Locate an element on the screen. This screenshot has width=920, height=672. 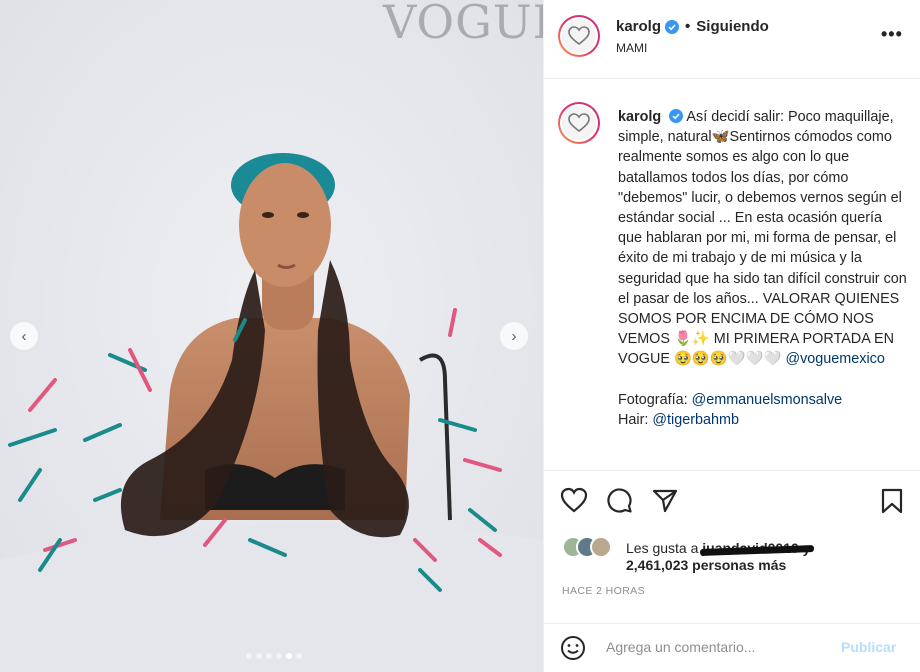
carousel-prev-button: ‹ is located at coordinates (24, 336).